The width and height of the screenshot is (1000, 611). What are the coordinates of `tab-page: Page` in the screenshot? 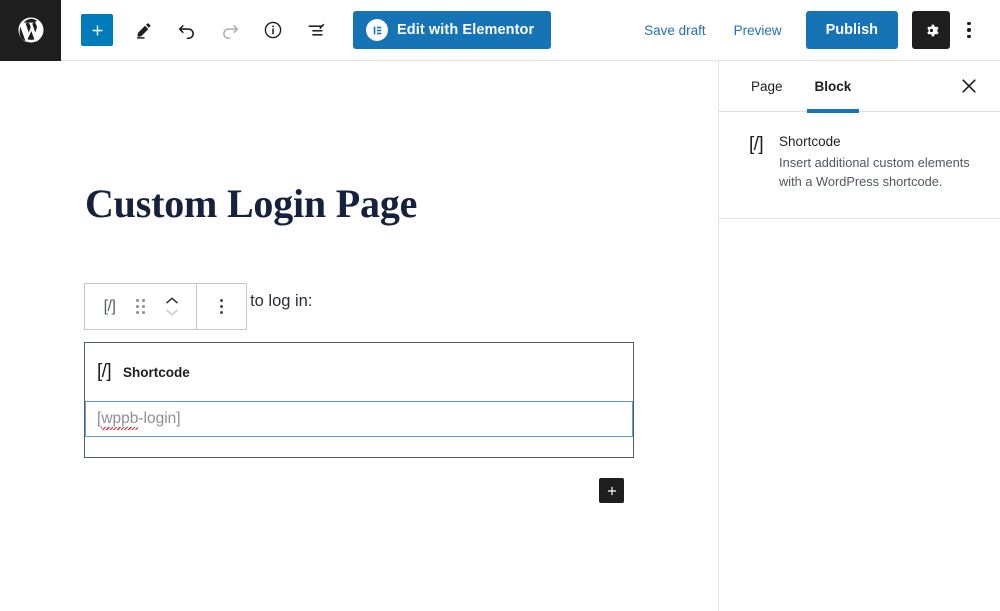 It's located at (767, 86).